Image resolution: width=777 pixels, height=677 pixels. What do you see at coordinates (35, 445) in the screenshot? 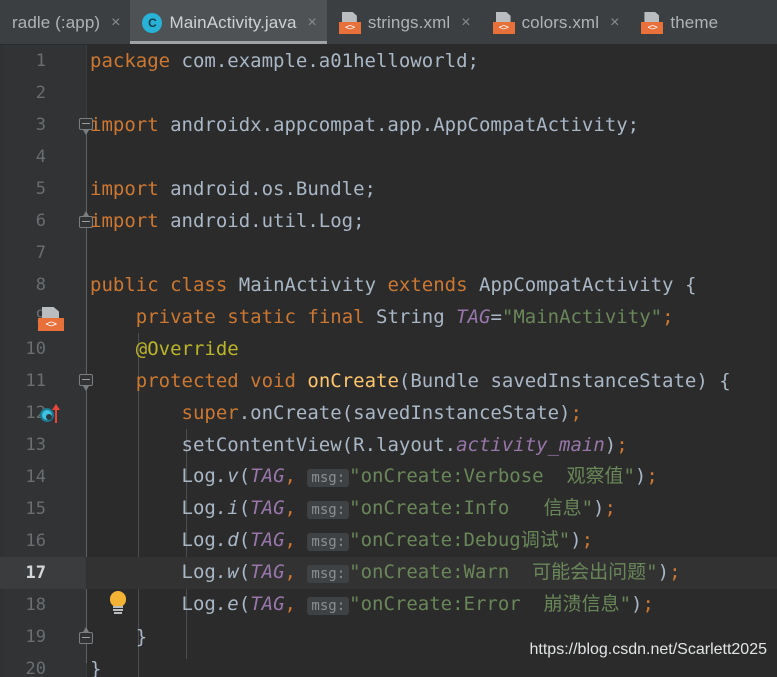
I see `line-number: 13` at bounding box center [35, 445].